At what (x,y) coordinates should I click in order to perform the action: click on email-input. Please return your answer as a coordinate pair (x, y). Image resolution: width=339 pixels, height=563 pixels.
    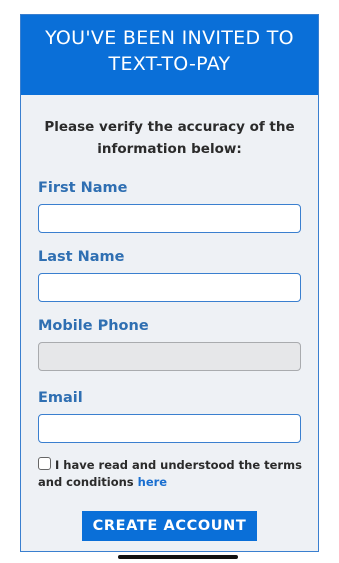
    Looking at the image, I should click on (169, 428).